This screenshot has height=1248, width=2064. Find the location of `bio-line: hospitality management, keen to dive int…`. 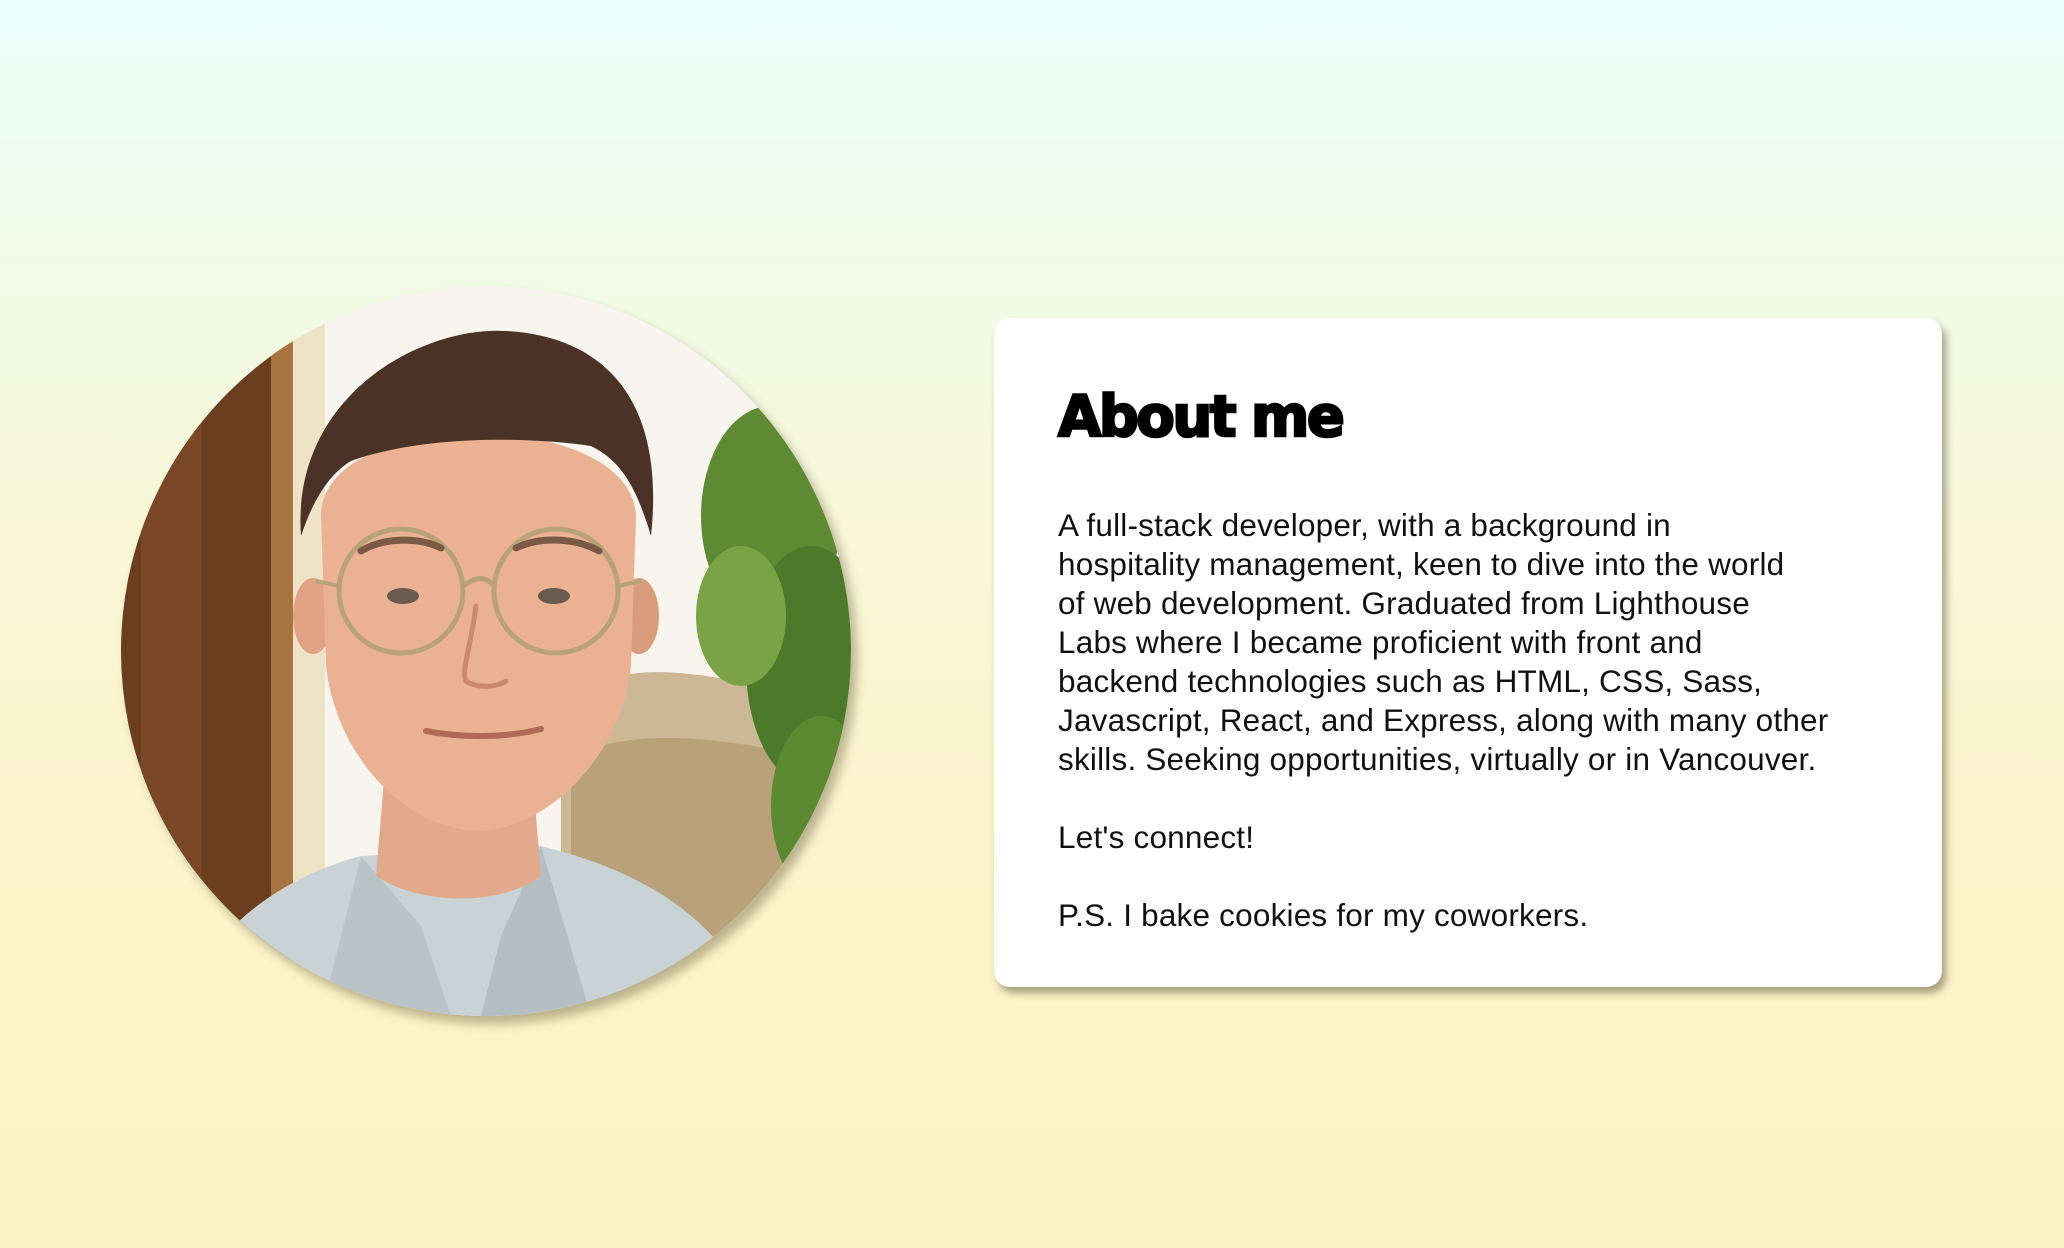

bio-line: hospitality management, keen to dive int… is located at coordinates (1421, 563).